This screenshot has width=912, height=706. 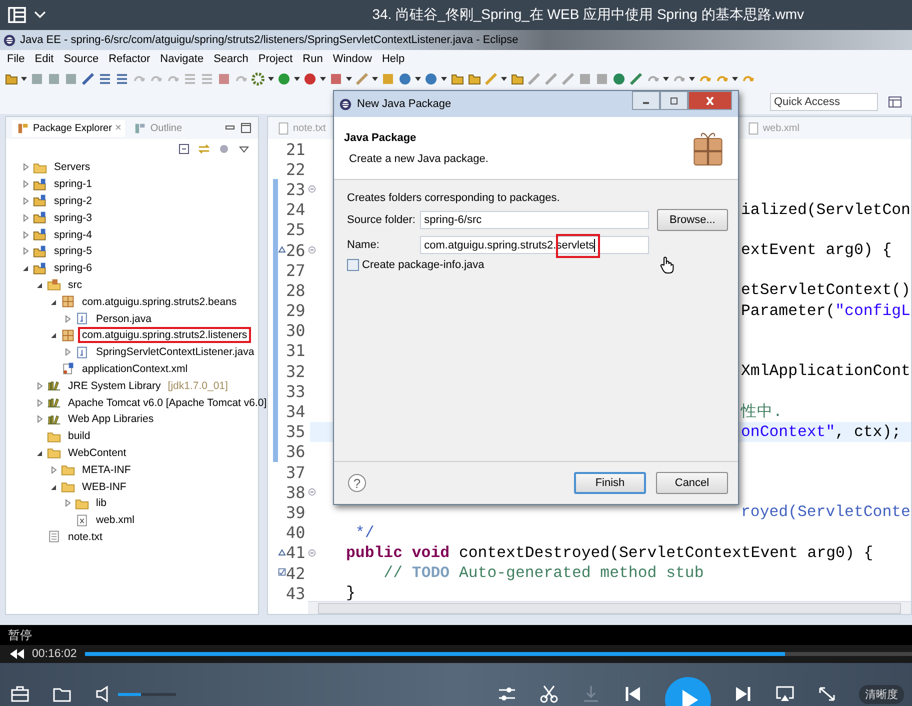 What do you see at coordinates (73, 218) in the screenshot?
I see `tree-item: spring-3` at bounding box center [73, 218].